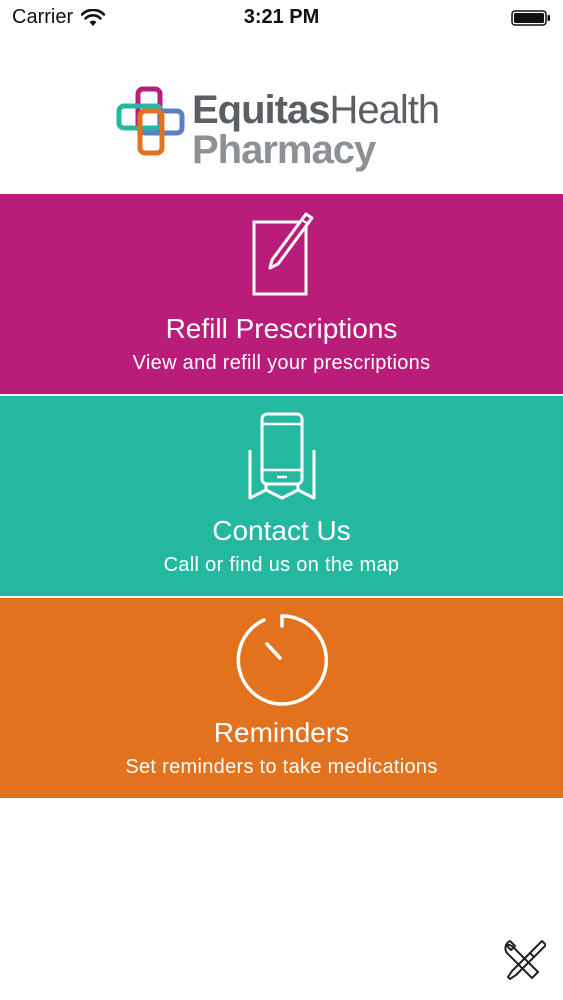 This screenshot has width=563, height=1000. What do you see at coordinates (281, 530) in the screenshot?
I see `contact-us-title: Contact Us` at bounding box center [281, 530].